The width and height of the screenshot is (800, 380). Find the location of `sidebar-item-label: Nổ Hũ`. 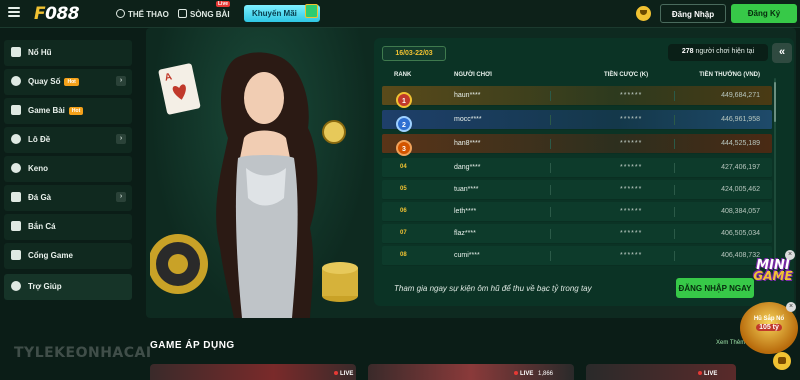

sidebar-item-label: Nổ Hũ is located at coordinates (40, 52).